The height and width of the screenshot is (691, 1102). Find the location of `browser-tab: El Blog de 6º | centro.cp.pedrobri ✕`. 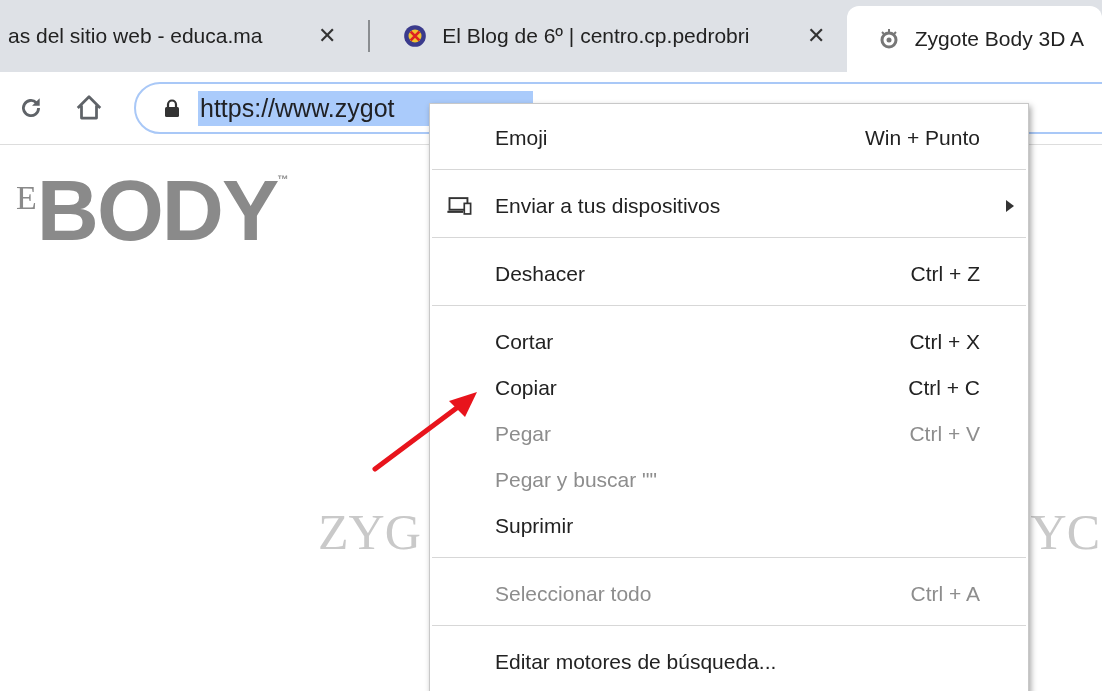

browser-tab: El Blog de 6º | centro.cp.pedrobri ✕ is located at coordinates (613, 36).